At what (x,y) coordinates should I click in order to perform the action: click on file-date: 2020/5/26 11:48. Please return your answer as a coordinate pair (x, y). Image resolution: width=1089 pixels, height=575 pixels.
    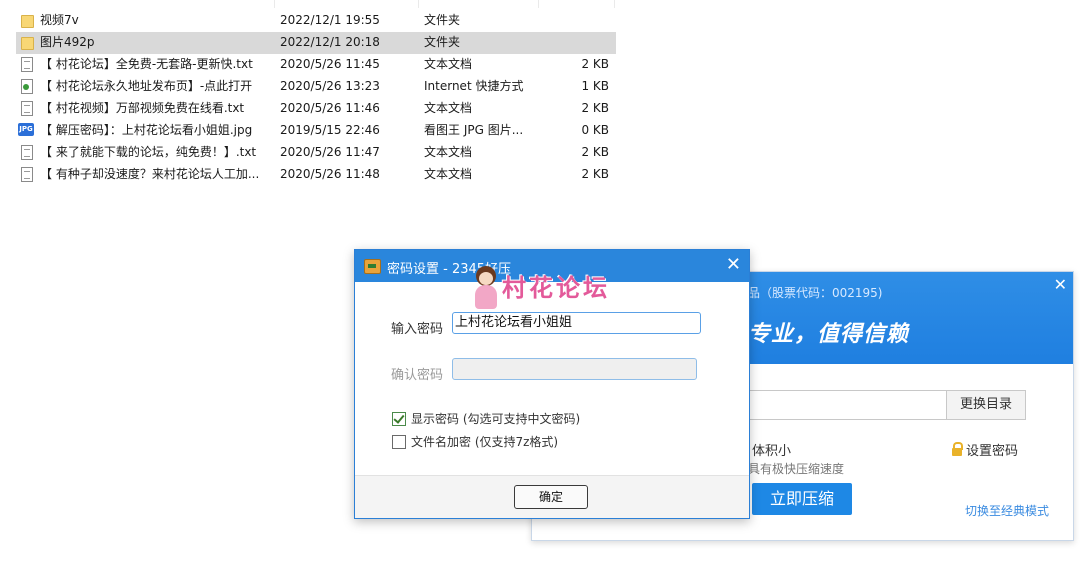
    Looking at the image, I should click on (330, 174).